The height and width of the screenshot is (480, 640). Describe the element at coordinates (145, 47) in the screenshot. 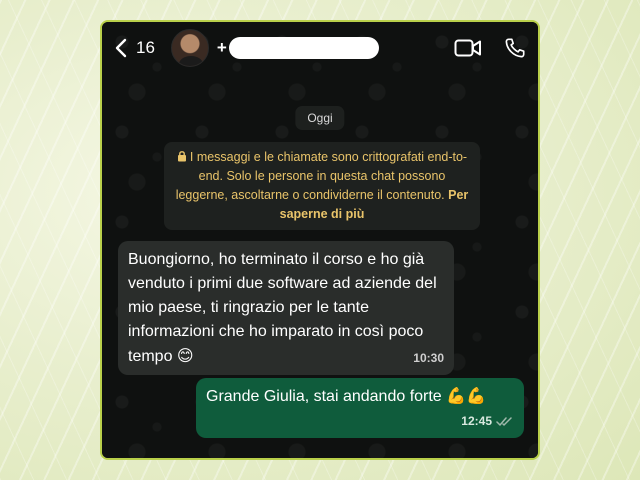

I see `unread-count: 16` at that location.